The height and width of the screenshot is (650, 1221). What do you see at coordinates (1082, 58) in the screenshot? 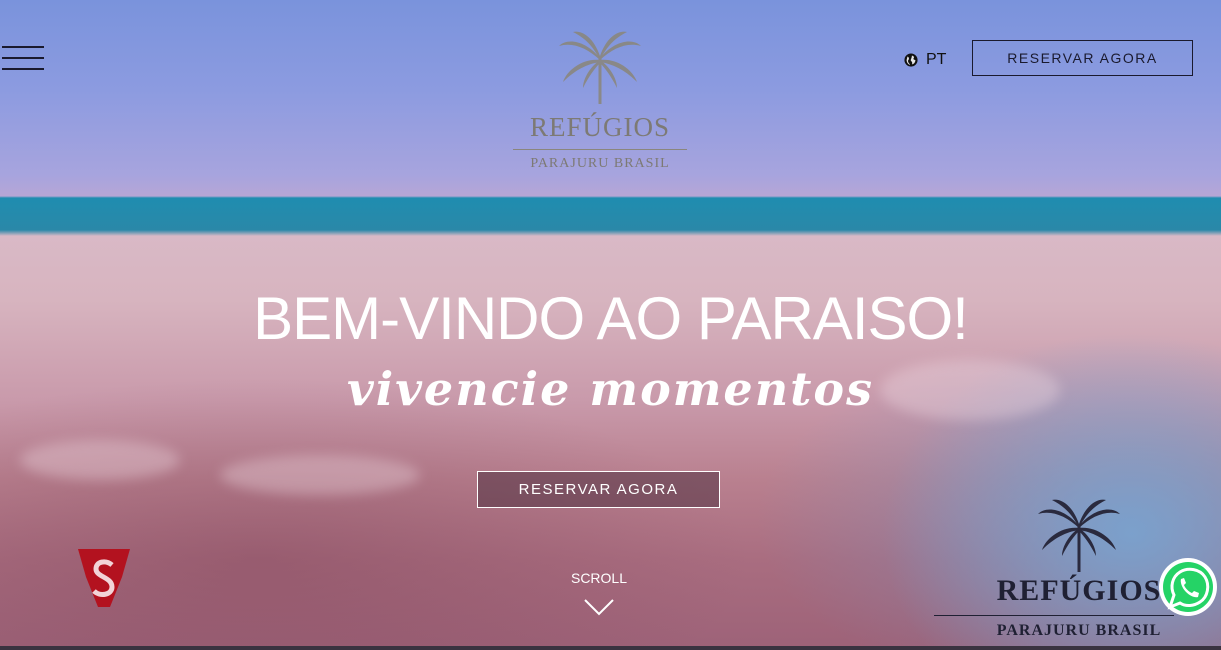
I see `reserve-now-button: RESERVAR AGORA` at bounding box center [1082, 58].